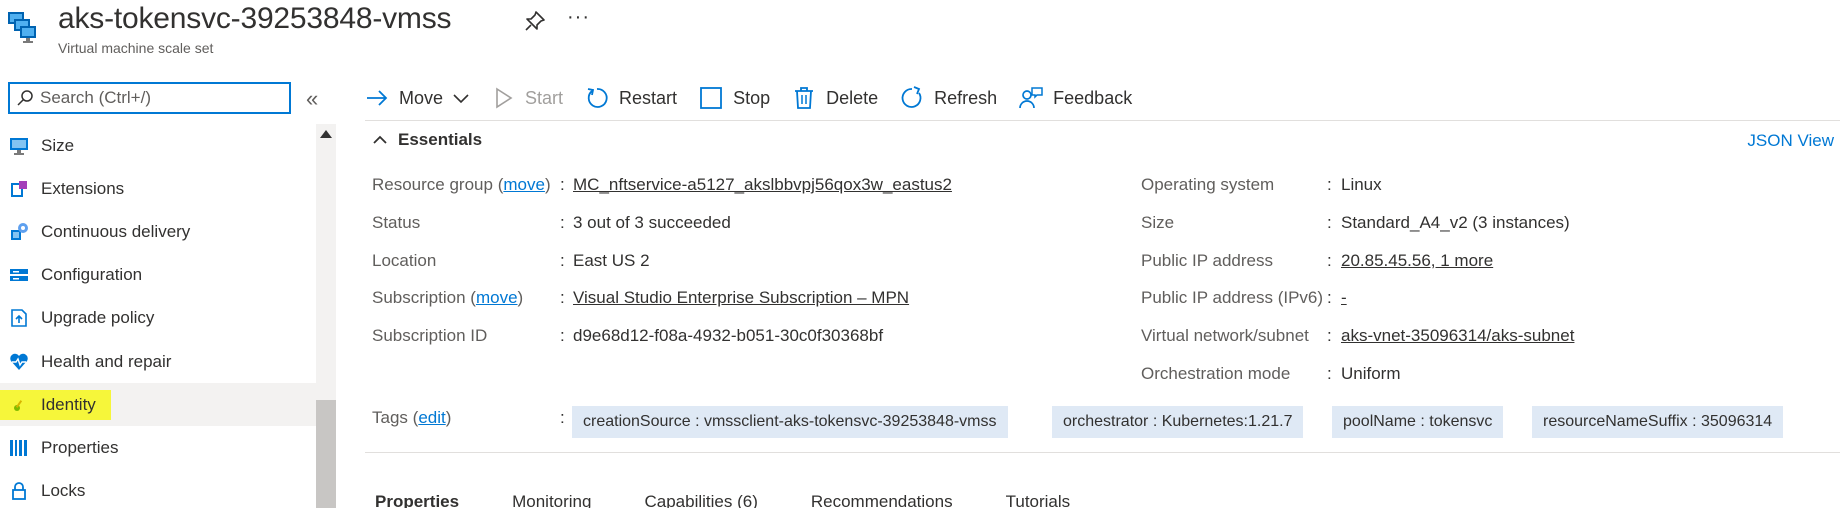 Image resolution: width=1840 pixels, height=508 pixels. Describe the element at coordinates (966, 97) in the screenshot. I see `refresh-label: Refresh` at that location.